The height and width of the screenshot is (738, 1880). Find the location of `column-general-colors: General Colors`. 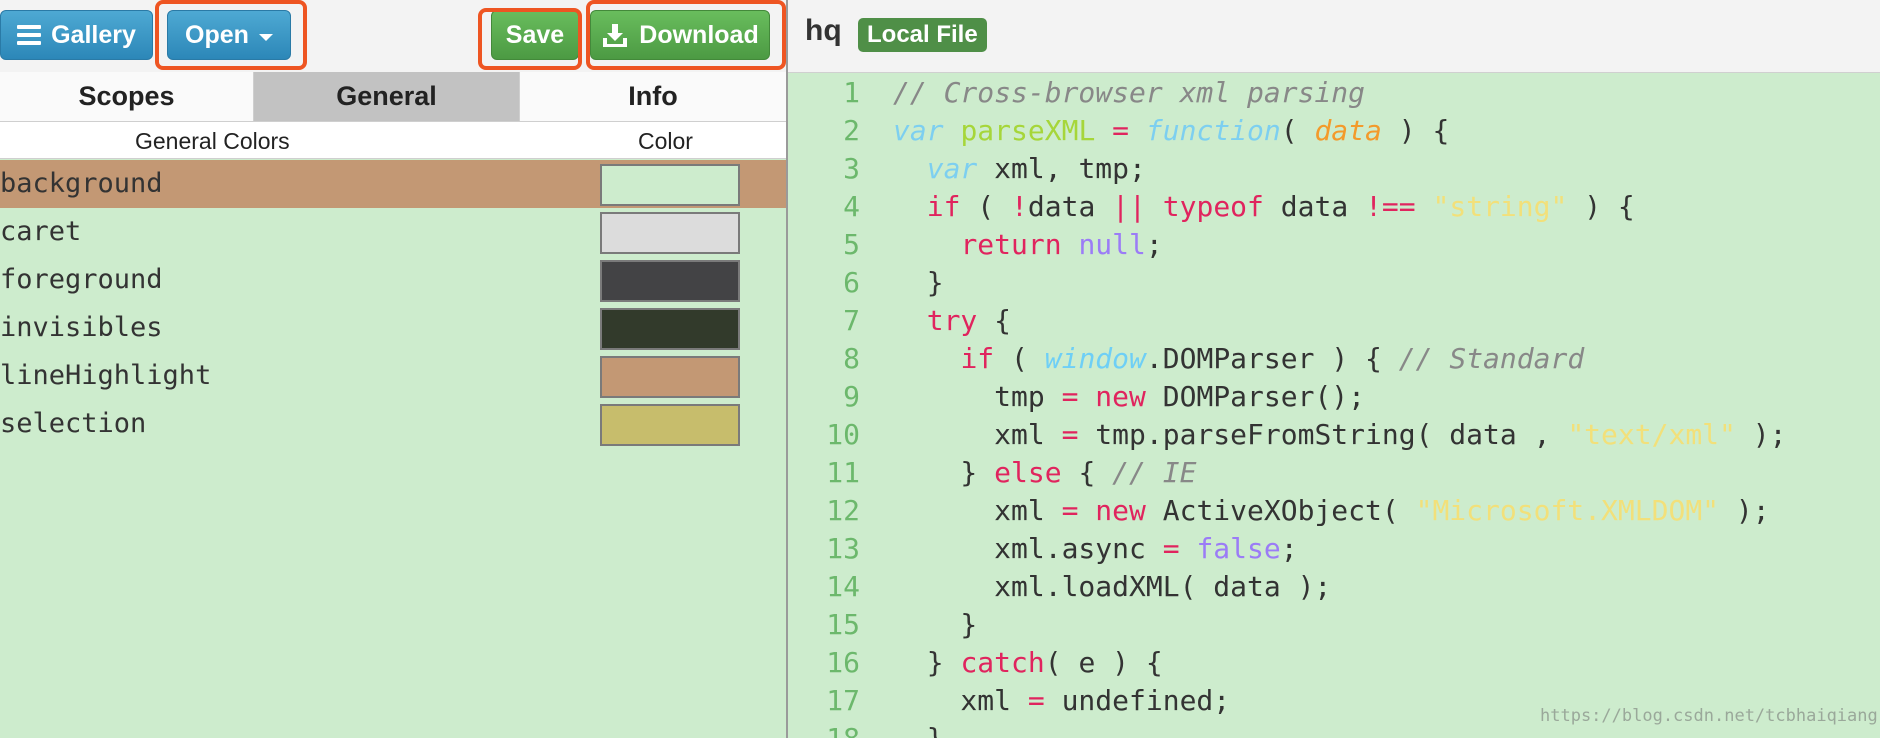

column-general-colors: General Colors is located at coordinates (212, 141).